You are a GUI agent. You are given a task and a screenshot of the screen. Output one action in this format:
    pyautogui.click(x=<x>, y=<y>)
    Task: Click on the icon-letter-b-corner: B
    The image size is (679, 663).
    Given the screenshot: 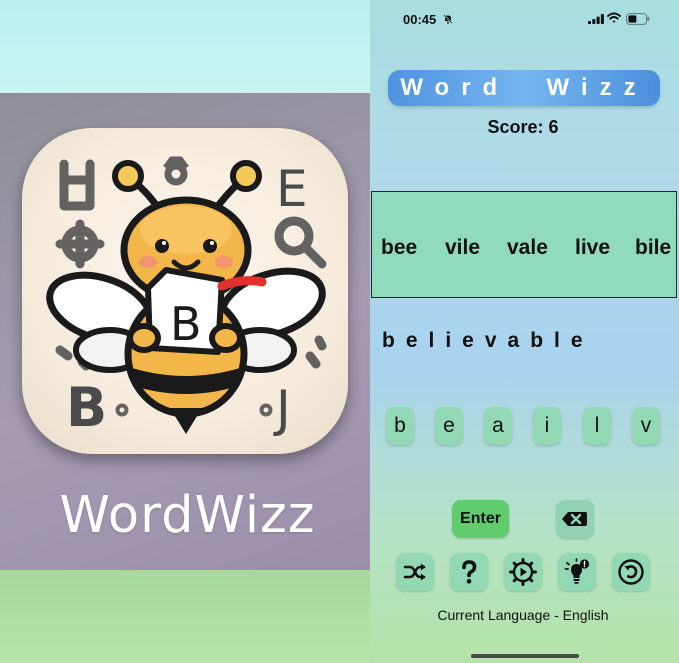 What is the action you would take?
    pyautogui.click(x=86, y=407)
    